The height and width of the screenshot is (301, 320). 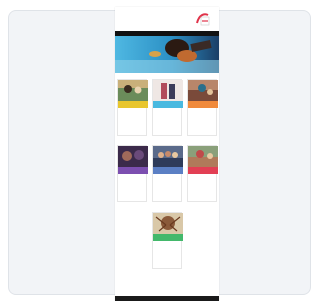 I want to click on site-header, so click(x=152, y=23).